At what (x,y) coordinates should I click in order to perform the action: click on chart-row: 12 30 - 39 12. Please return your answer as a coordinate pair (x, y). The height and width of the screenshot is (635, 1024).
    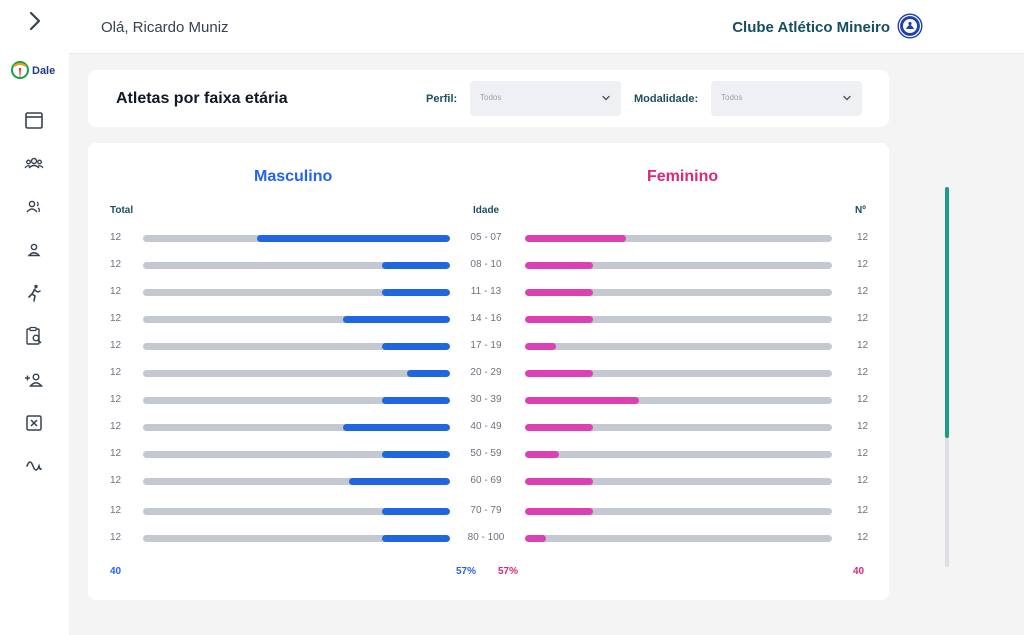
    Looking at the image, I should click on (488, 401).